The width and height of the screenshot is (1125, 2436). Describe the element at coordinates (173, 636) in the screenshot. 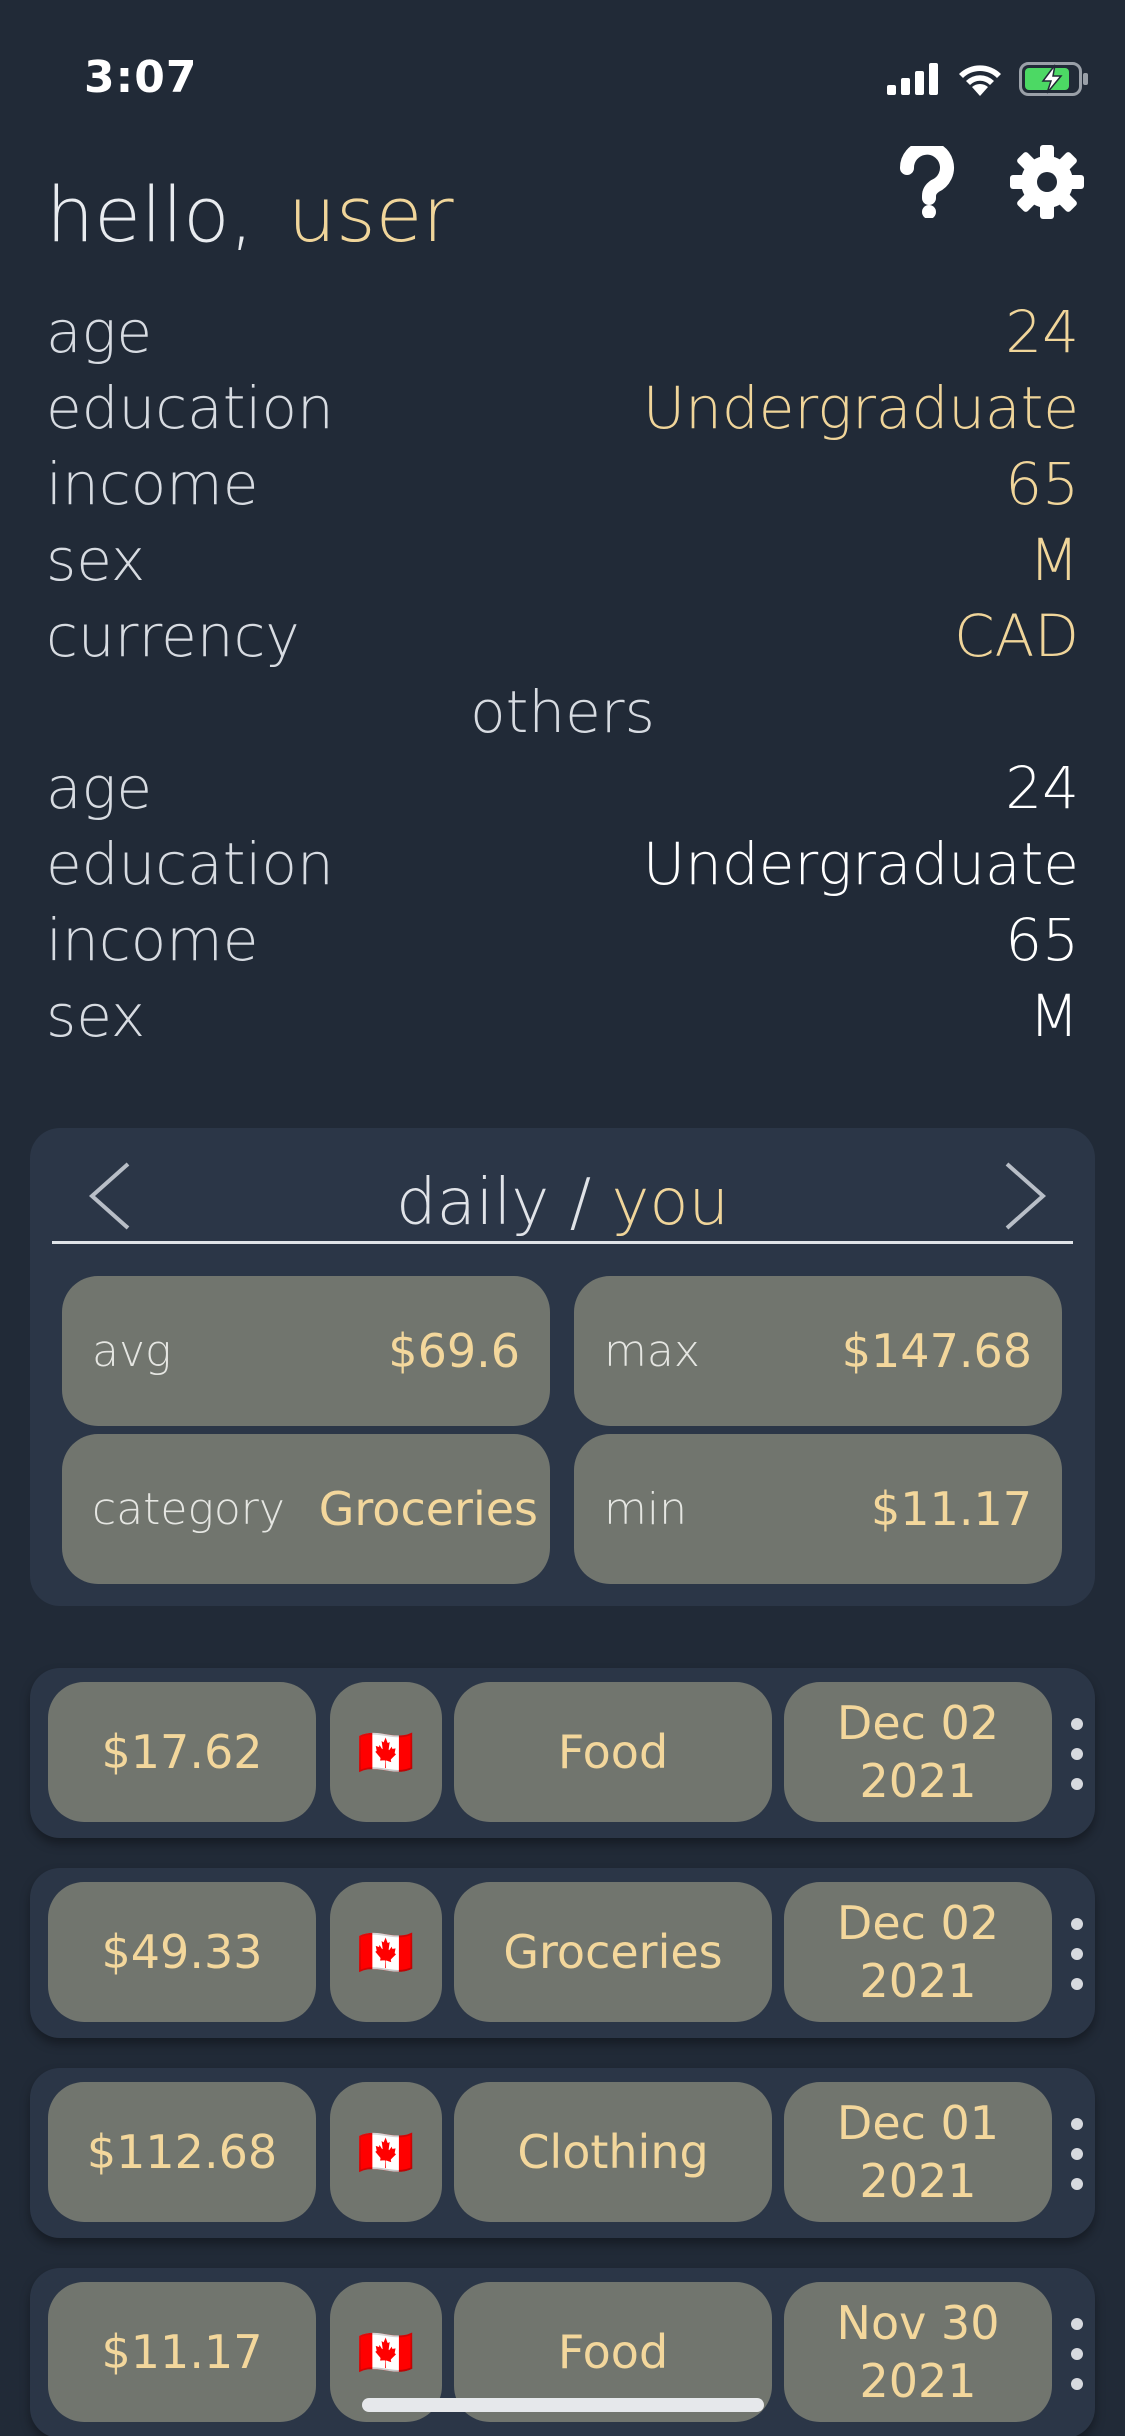

I see `profile-label: currency` at that location.